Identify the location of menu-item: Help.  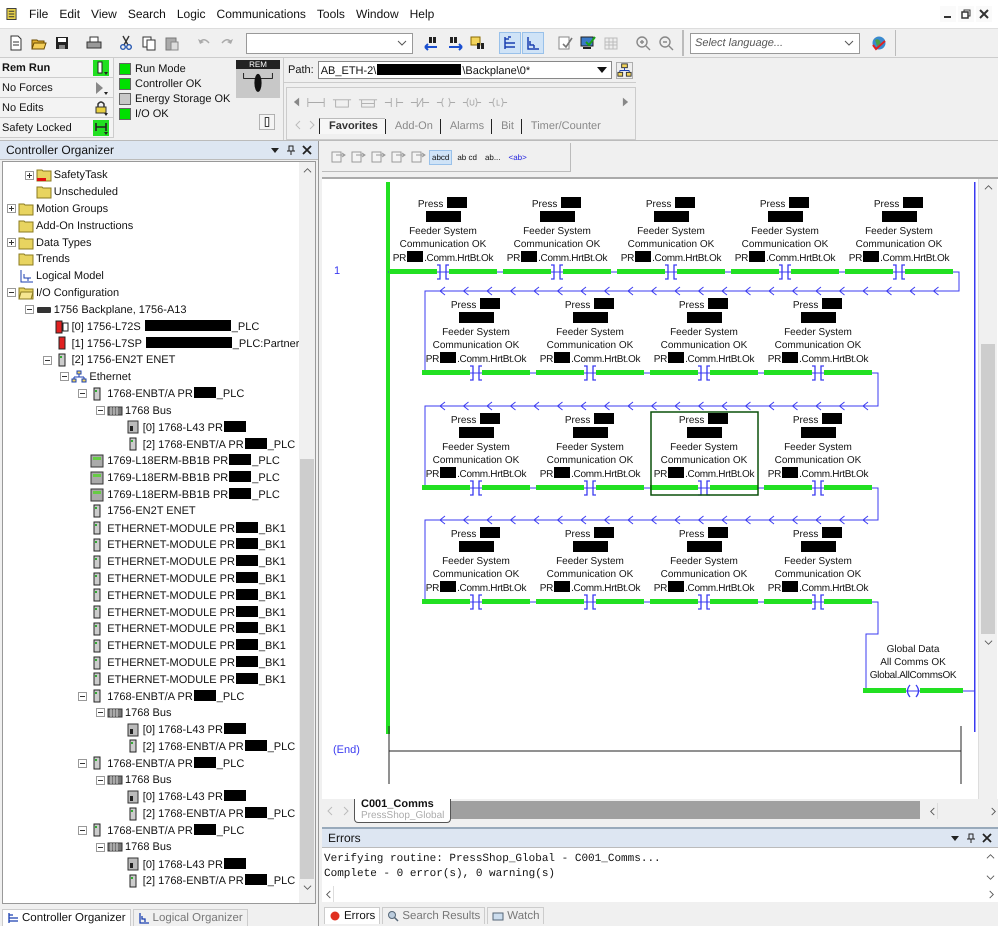
(424, 14).